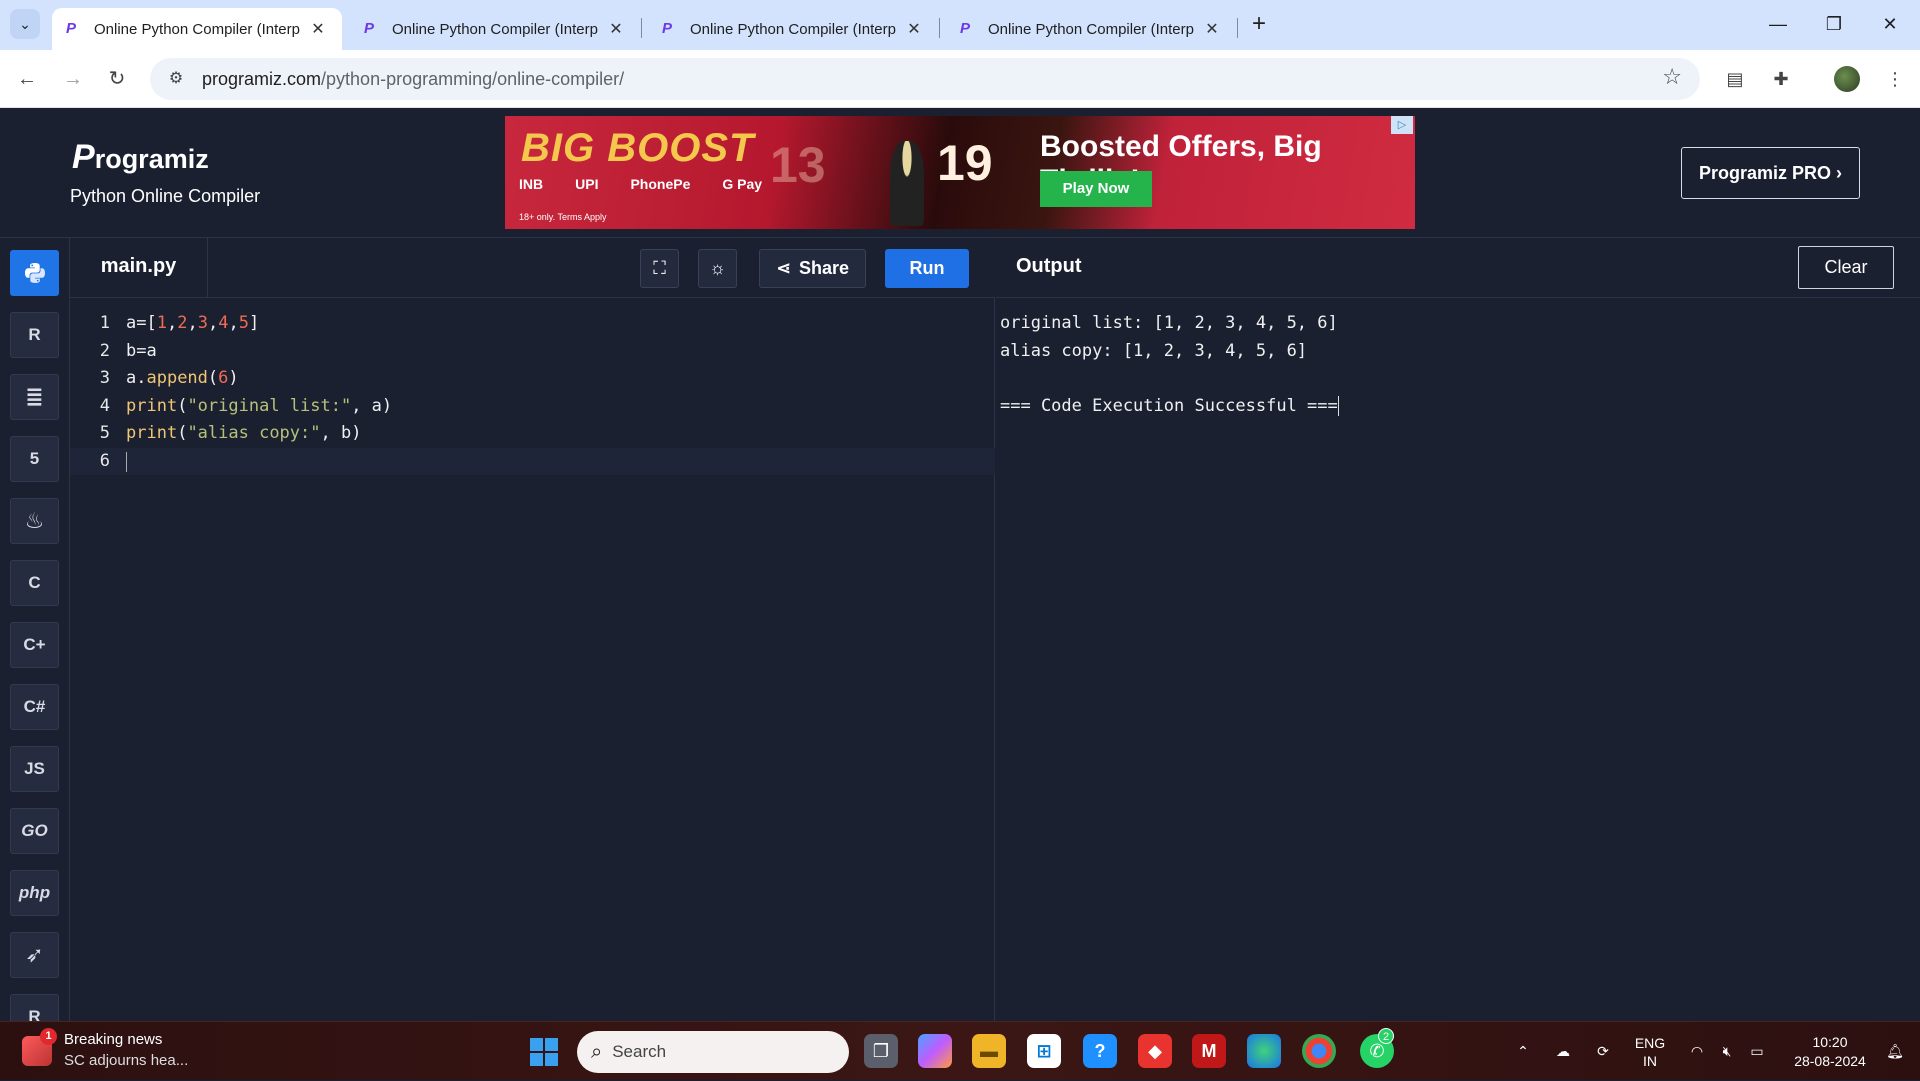 This screenshot has width=1920, height=1081. What do you see at coordinates (1155, 1051) in the screenshot?
I see `anydesk-icon: ◆` at bounding box center [1155, 1051].